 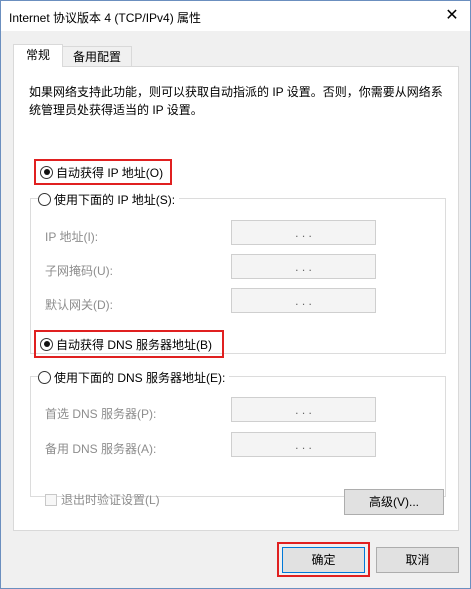 What do you see at coordinates (140, 377) in the screenshot?
I see `dns-manual-label: 使用下面的 DNS 服务器地址(E):` at bounding box center [140, 377].